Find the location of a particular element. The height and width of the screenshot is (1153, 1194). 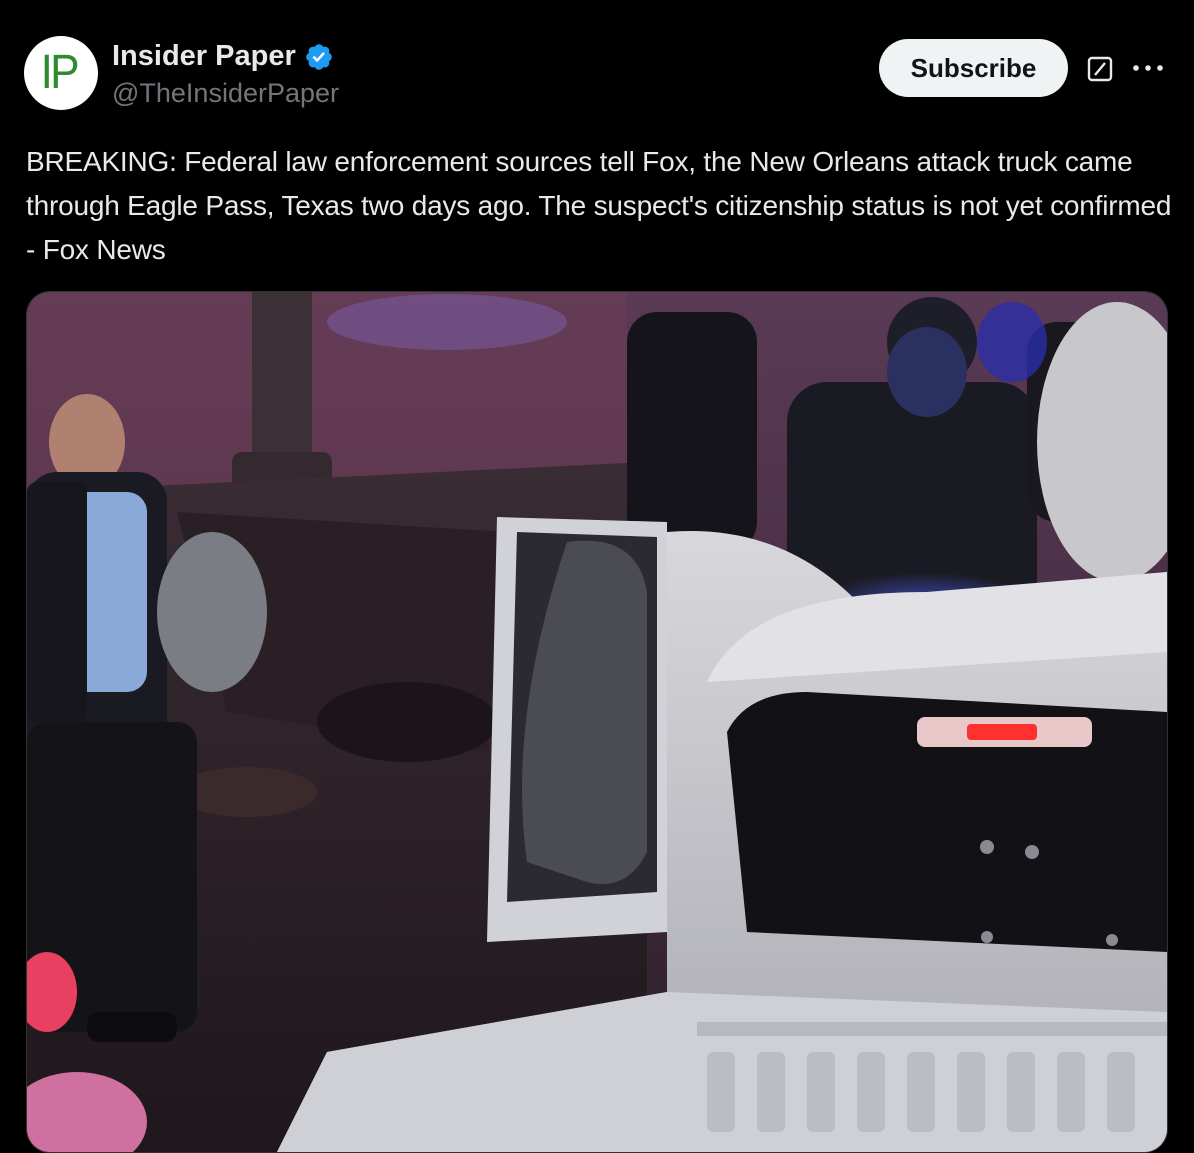

subscribe-button: Subscribe is located at coordinates (973, 68).